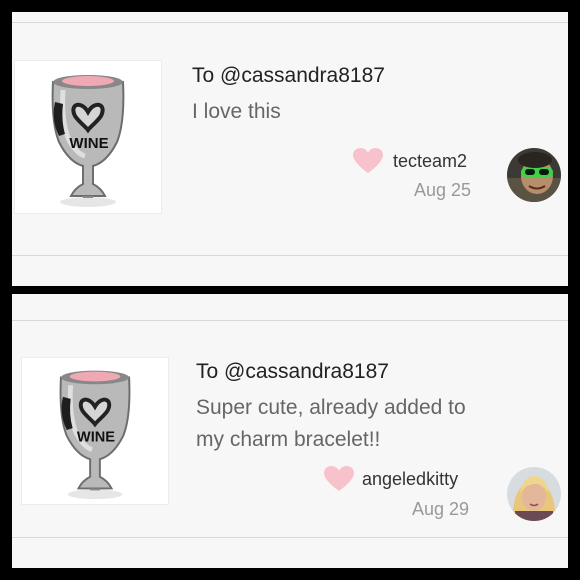  What do you see at coordinates (331, 407) in the screenshot?
I see `comment-line: Super cute, already added to` at bounding box center [331, 407].